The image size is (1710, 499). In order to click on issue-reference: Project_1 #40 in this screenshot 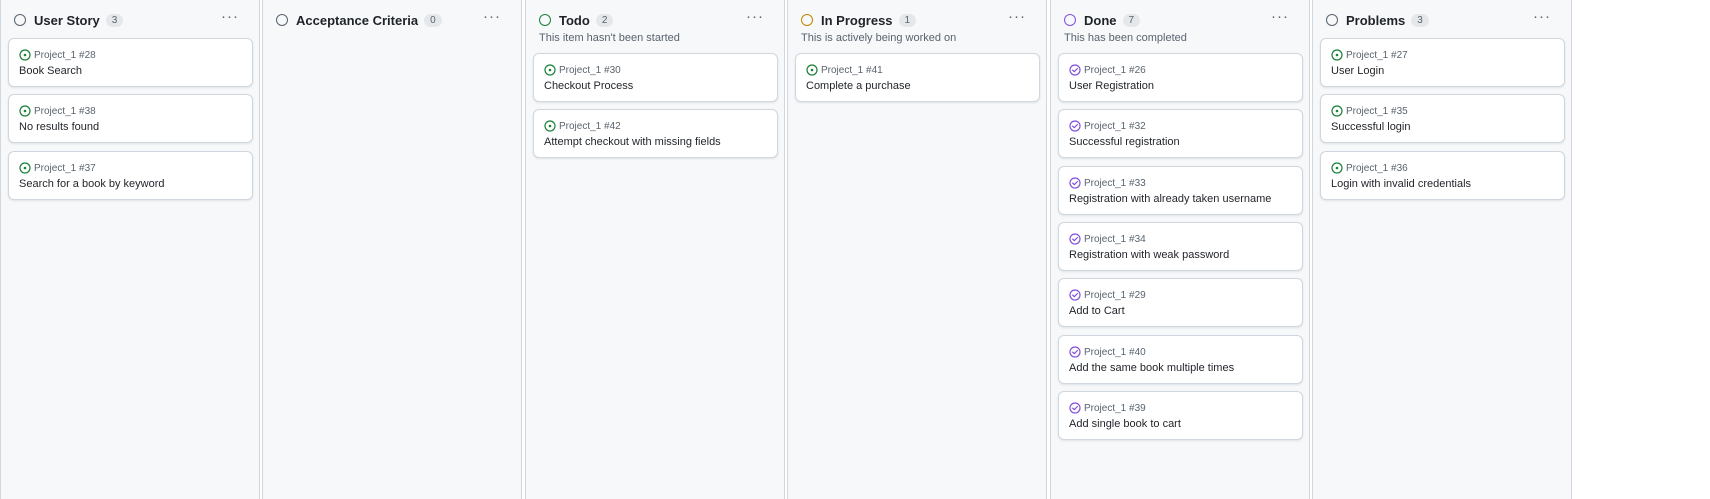, I will do `click(1107, 352)`.